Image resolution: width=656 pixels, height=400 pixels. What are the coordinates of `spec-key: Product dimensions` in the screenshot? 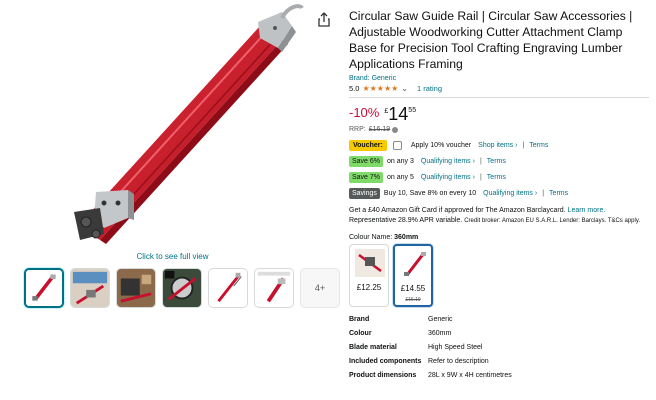 It's located at (383, 375).